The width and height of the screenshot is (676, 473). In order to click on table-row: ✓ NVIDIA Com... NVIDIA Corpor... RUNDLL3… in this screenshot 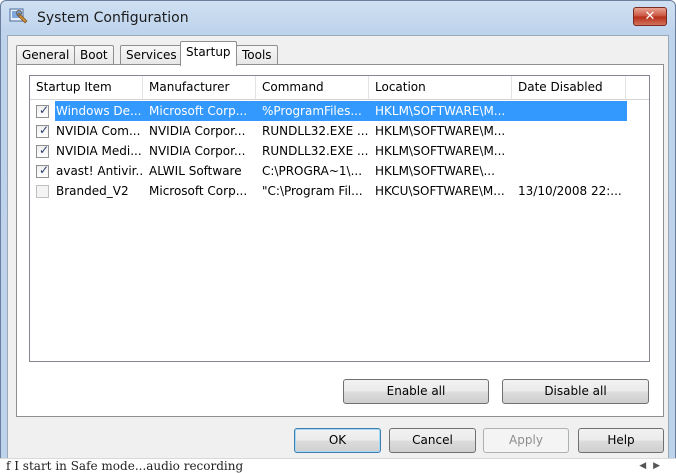, I will do `click(339, 131)`.